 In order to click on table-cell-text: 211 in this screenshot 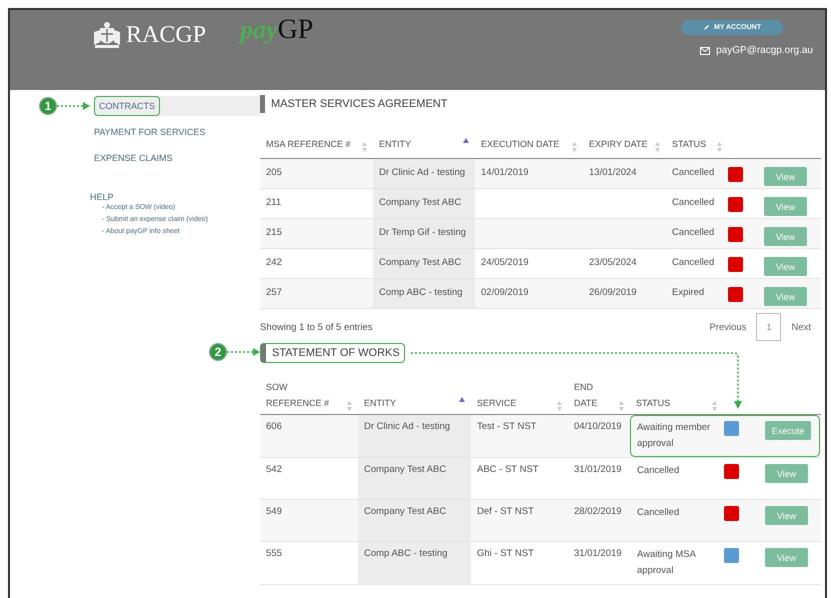, I will do `click(273, 203)`.